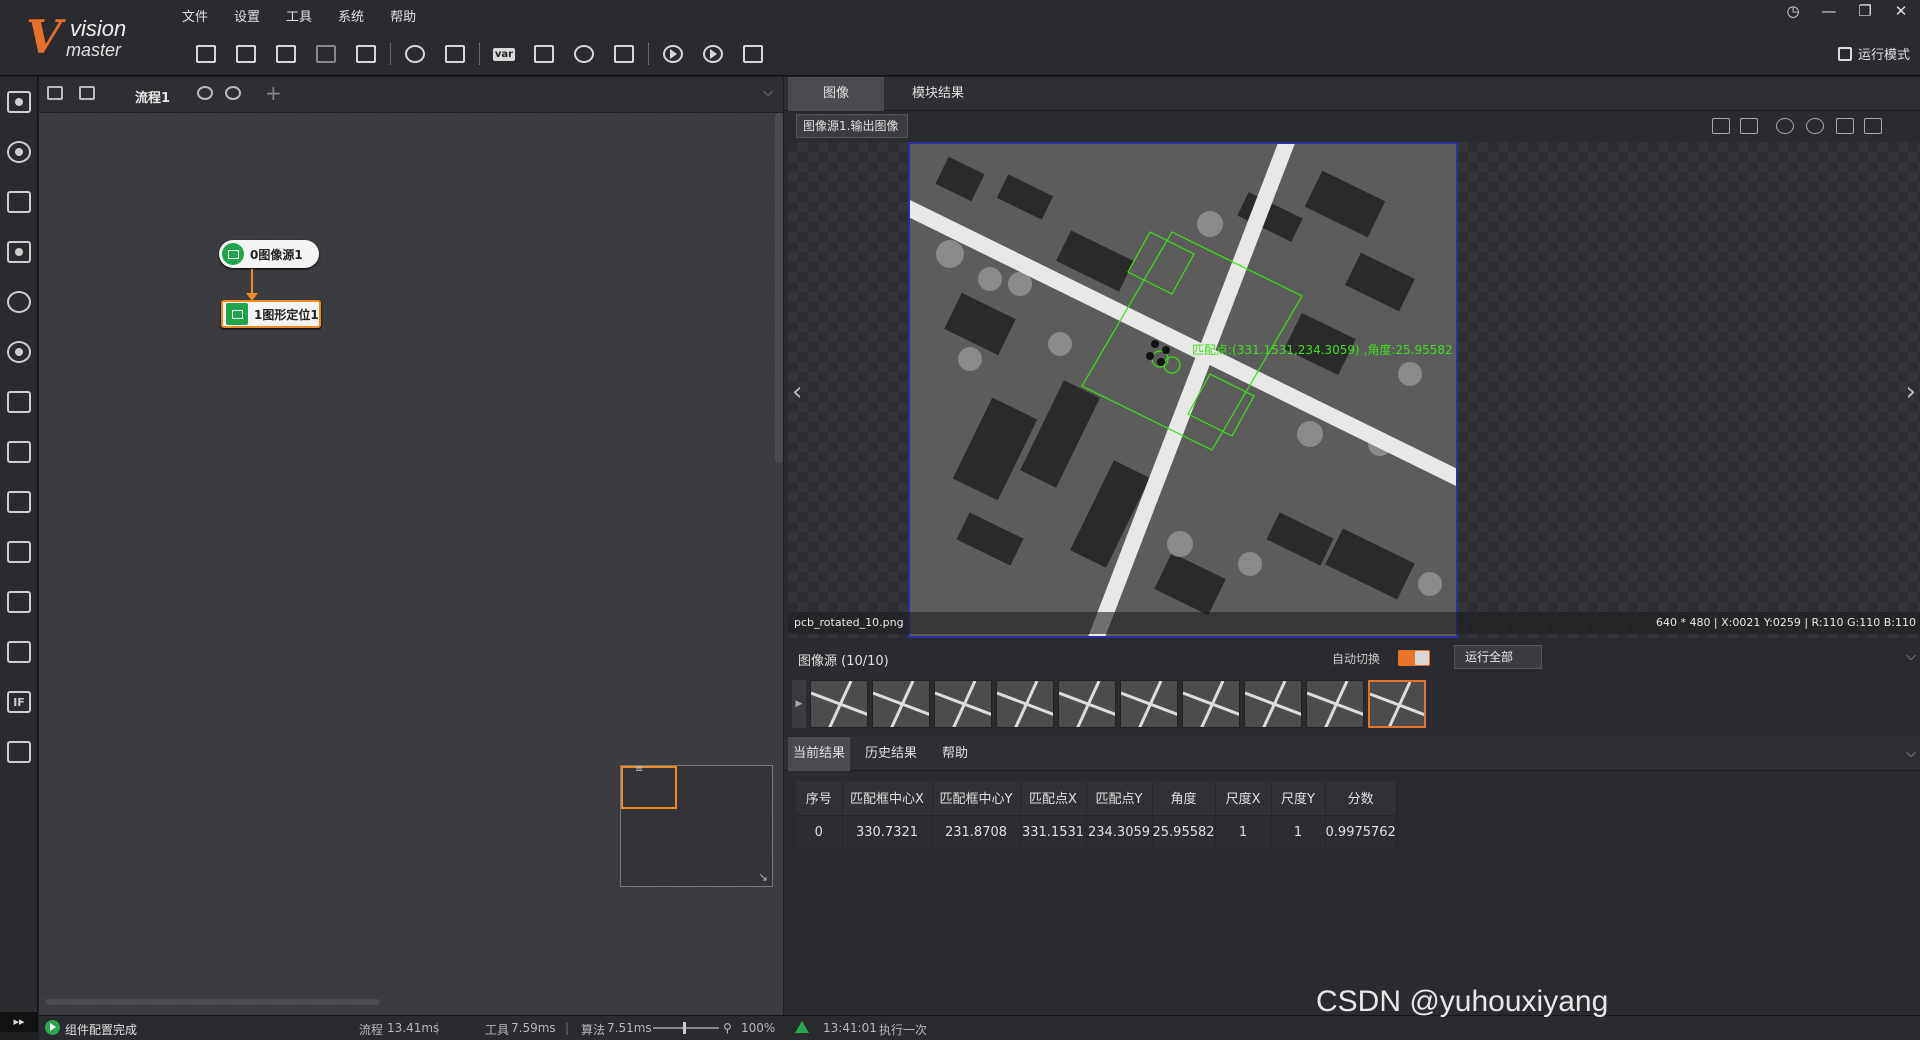 Image resolution: width=1920 pixels, height=1040 pixels. I want to click on flow-settings-button, so click(89, 95).